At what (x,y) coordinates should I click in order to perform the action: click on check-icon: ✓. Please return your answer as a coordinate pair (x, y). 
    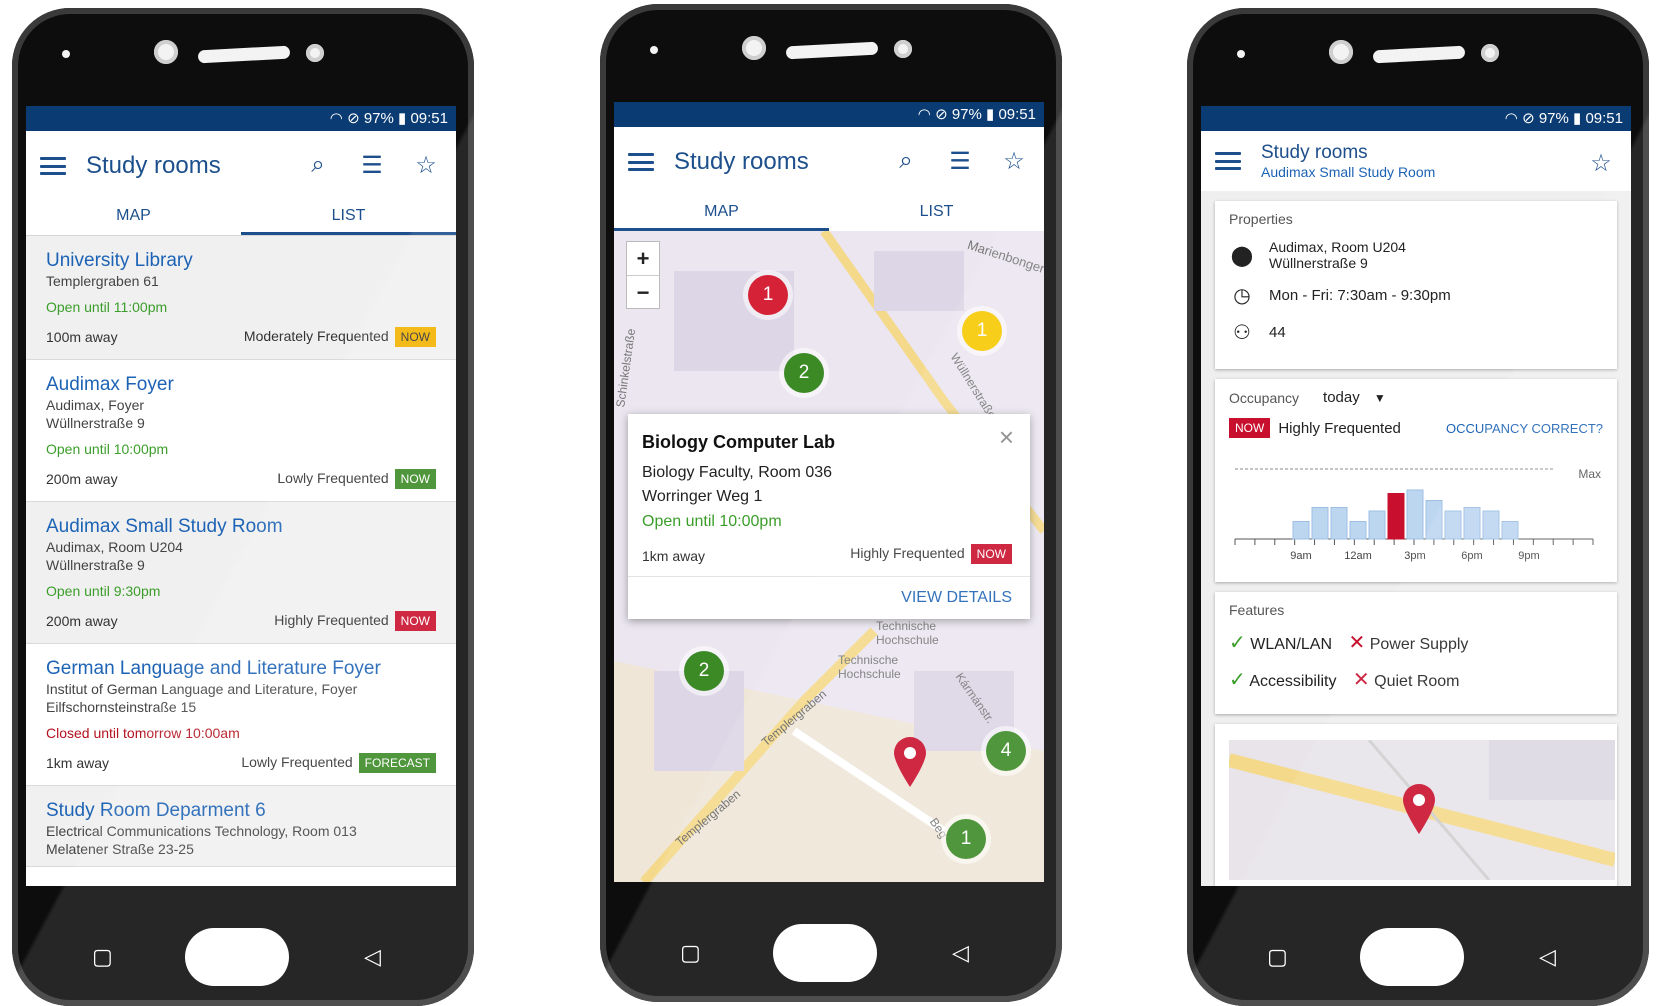
    Looking at the image, I should click on (1237, 643).